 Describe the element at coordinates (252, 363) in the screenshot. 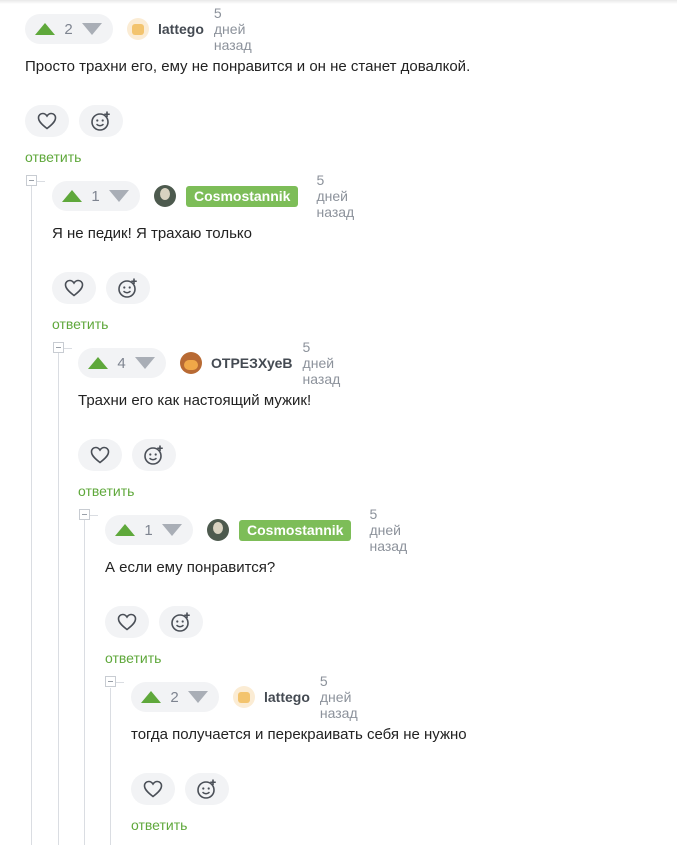

I see `username: ОТРЕЗХуеВ` at that location.